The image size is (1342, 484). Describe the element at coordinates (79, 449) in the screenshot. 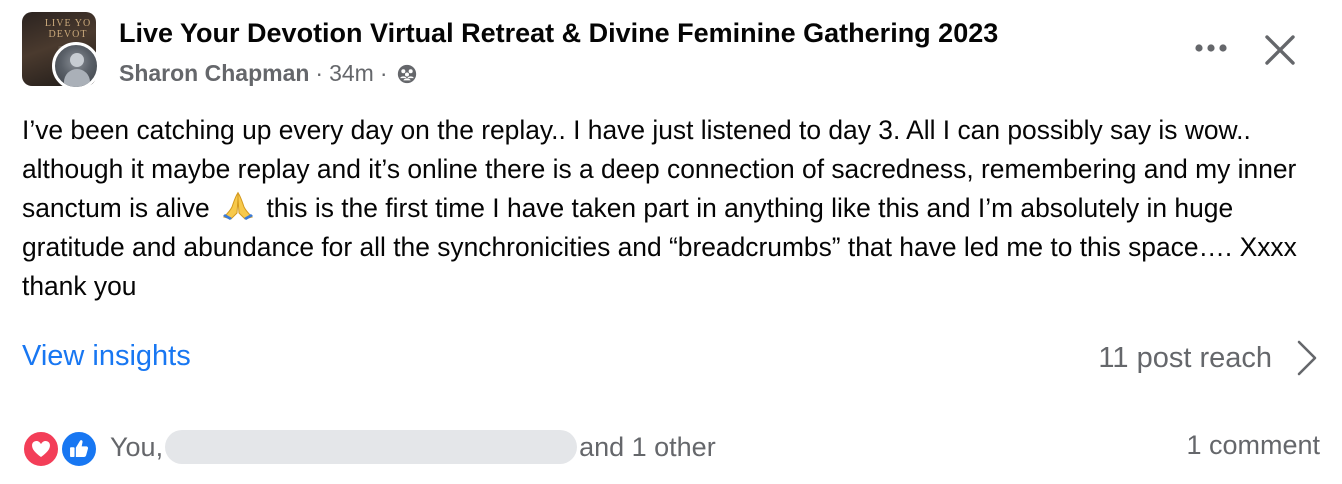

I see `like-icon` at that location.